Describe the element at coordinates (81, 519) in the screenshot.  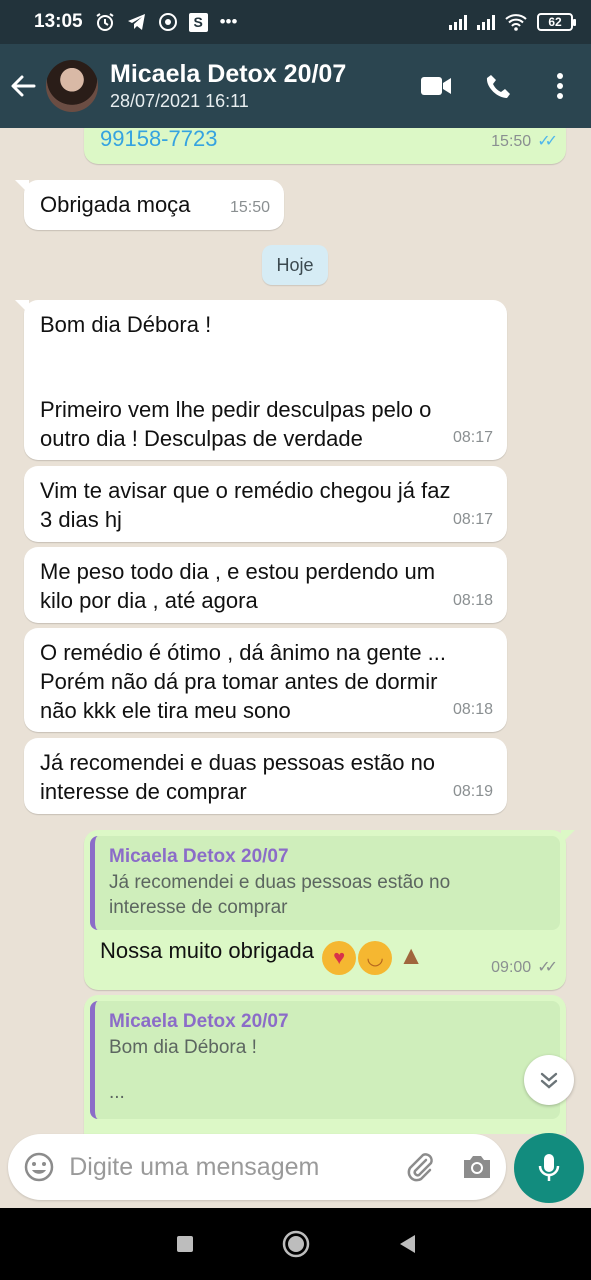
I see `message-text: 3 dias hj` at that location.